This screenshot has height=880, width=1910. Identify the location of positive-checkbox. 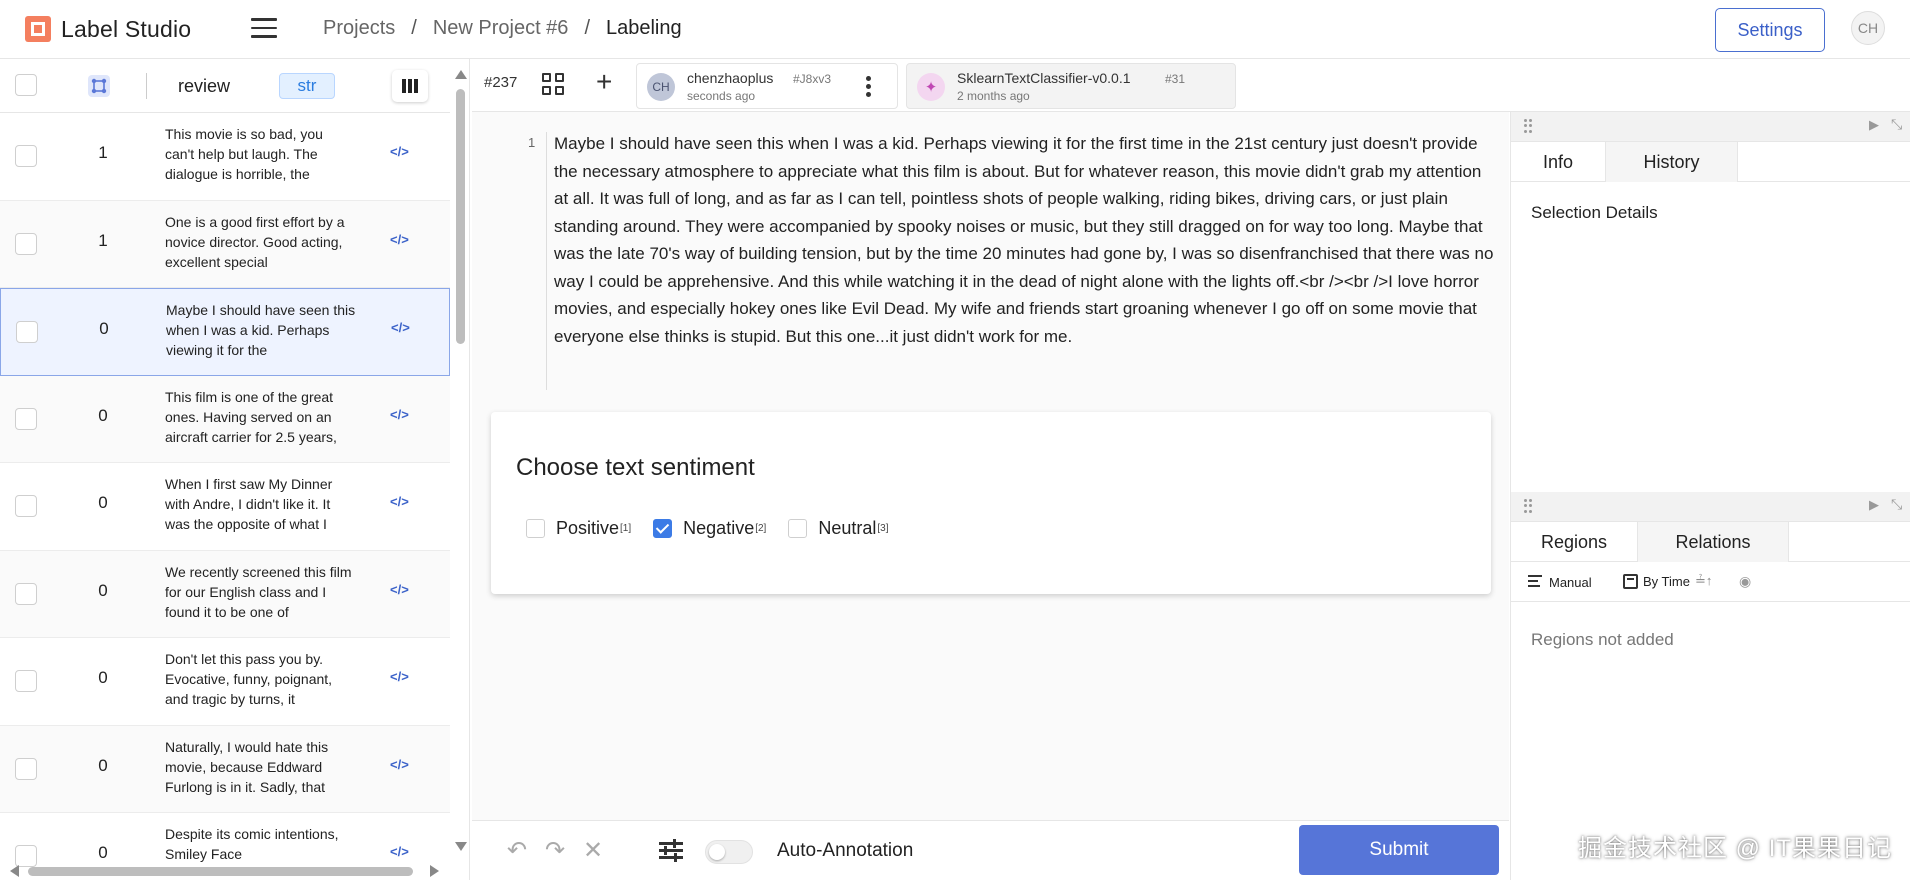
(535, 528).